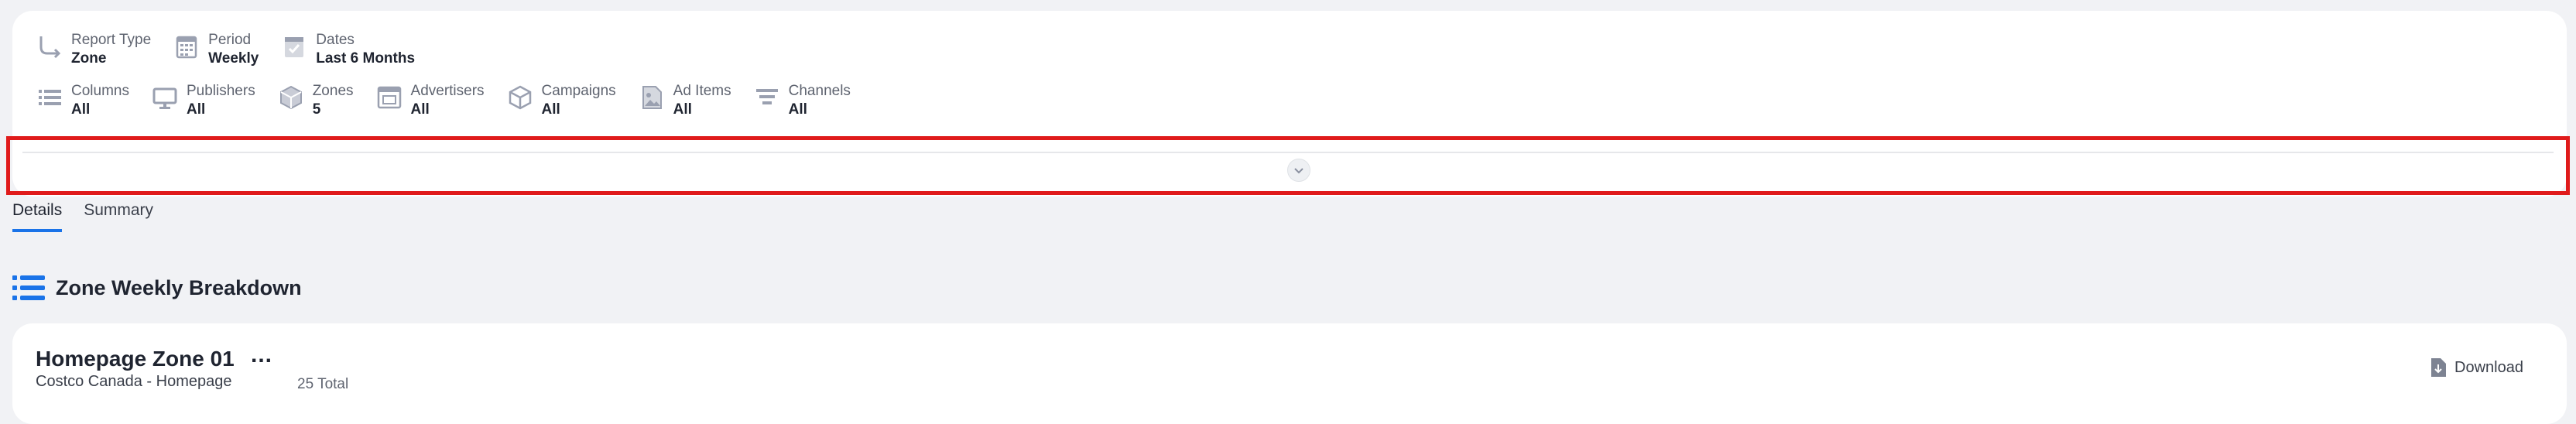  Describe the element at coordinates (767, 98) in the screenshot. I see `channels-icon` at that location.